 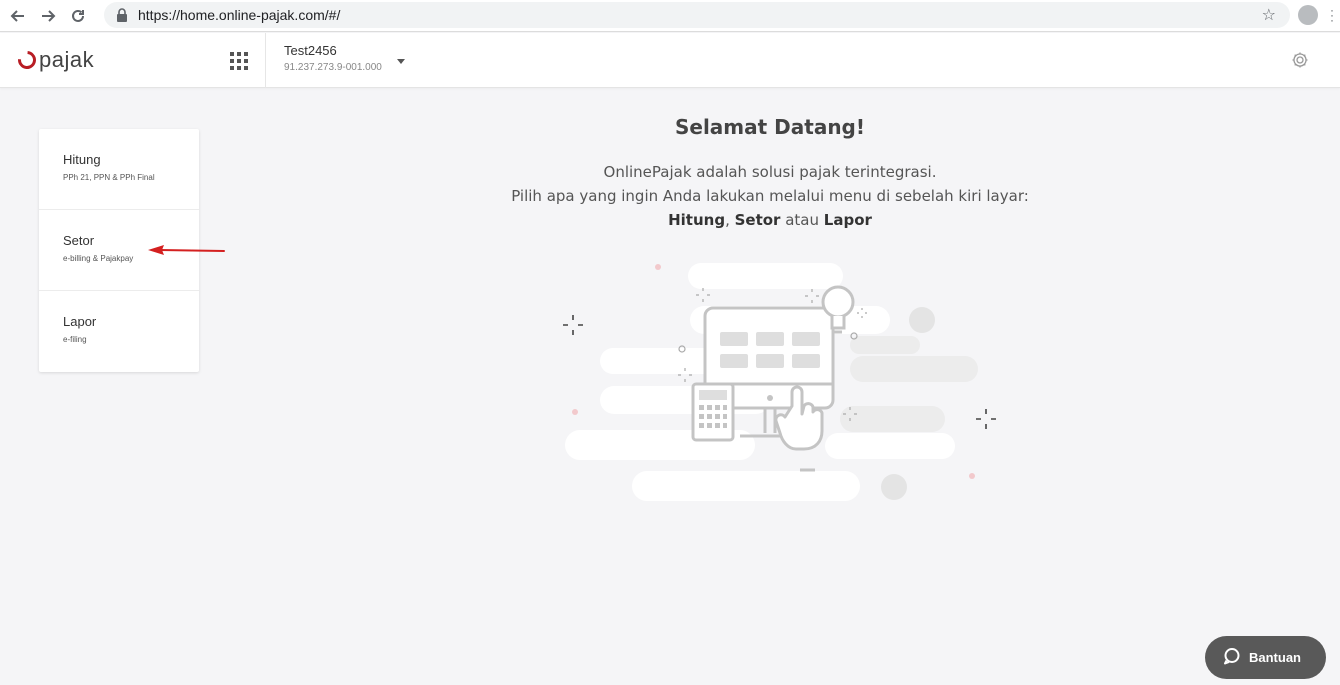 I want to click on browser-menu-icon: · · ·, so click(x=1332, y=15).